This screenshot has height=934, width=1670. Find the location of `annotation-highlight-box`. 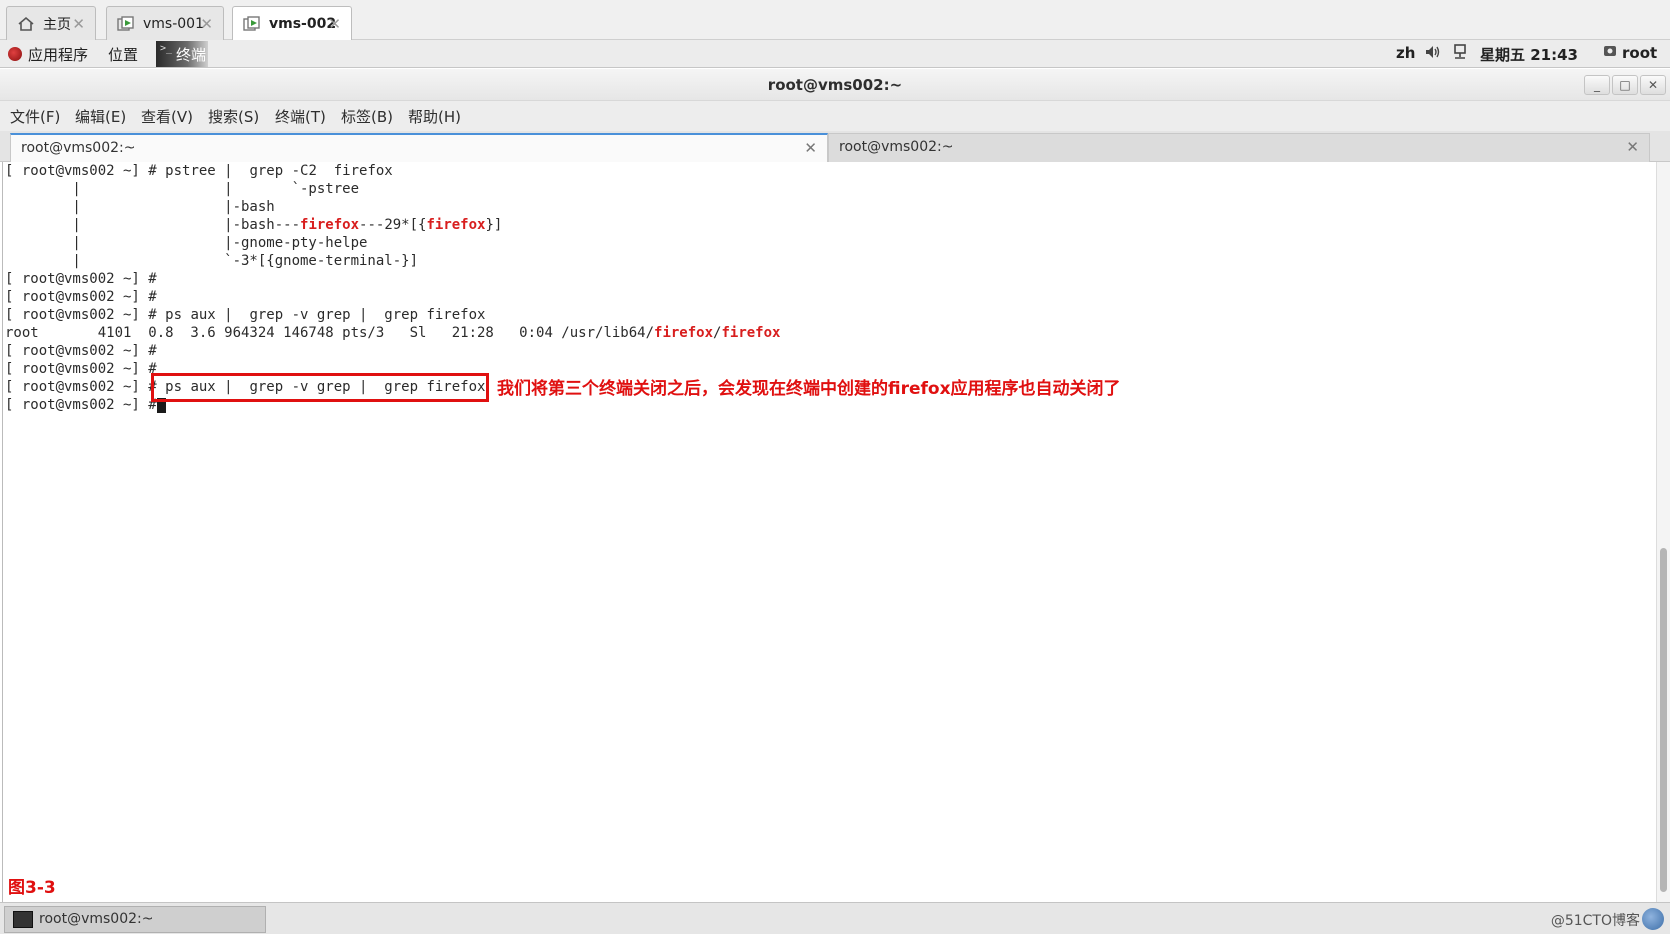

annotation-highlight-box is located at coordinates (320, 387).